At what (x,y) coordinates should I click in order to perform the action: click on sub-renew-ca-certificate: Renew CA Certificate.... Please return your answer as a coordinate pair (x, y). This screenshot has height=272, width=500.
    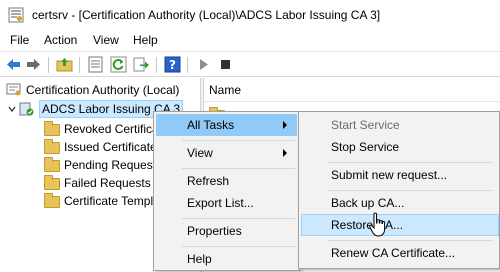
    Looking at the image, I should click on (400, 253).